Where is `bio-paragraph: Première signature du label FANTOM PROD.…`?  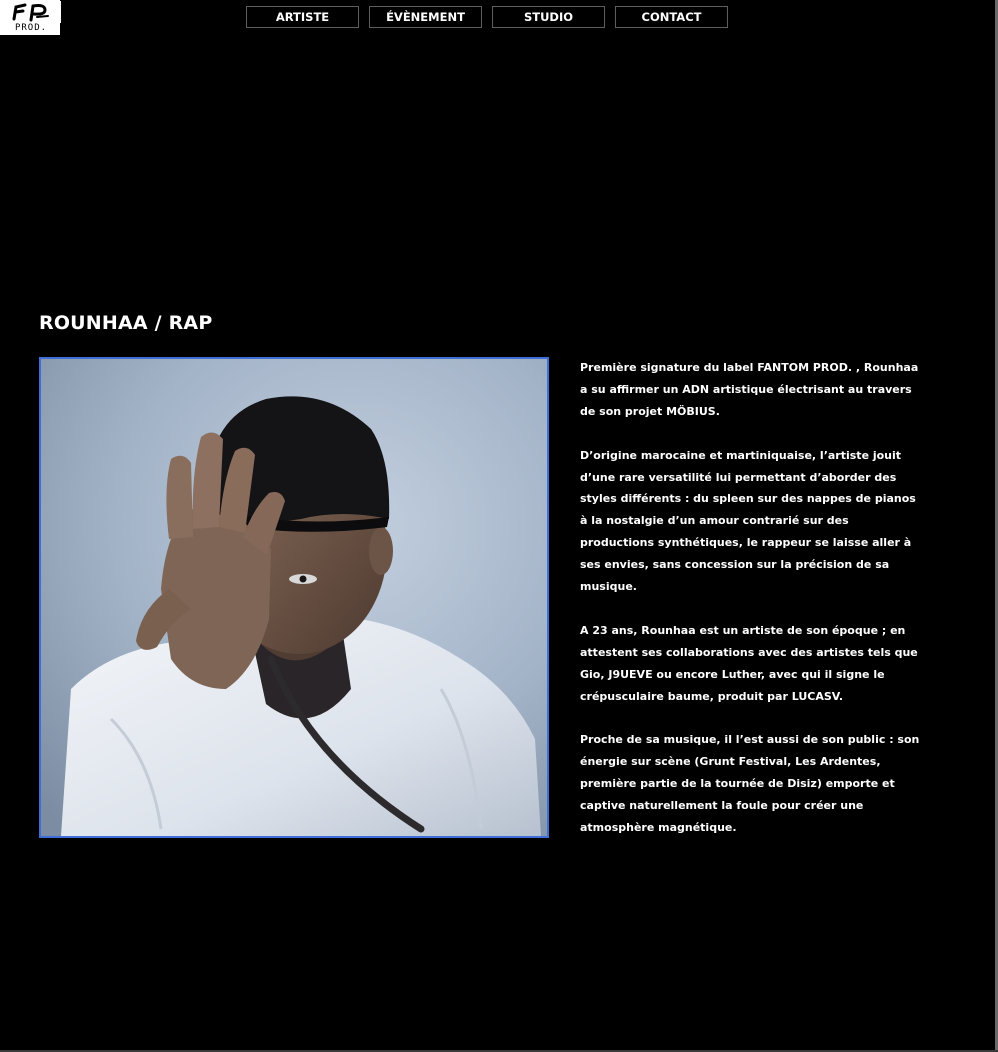
bio-paragraph: Première signature du label FANTOM PROD.… is located at coordinates (749, 389).